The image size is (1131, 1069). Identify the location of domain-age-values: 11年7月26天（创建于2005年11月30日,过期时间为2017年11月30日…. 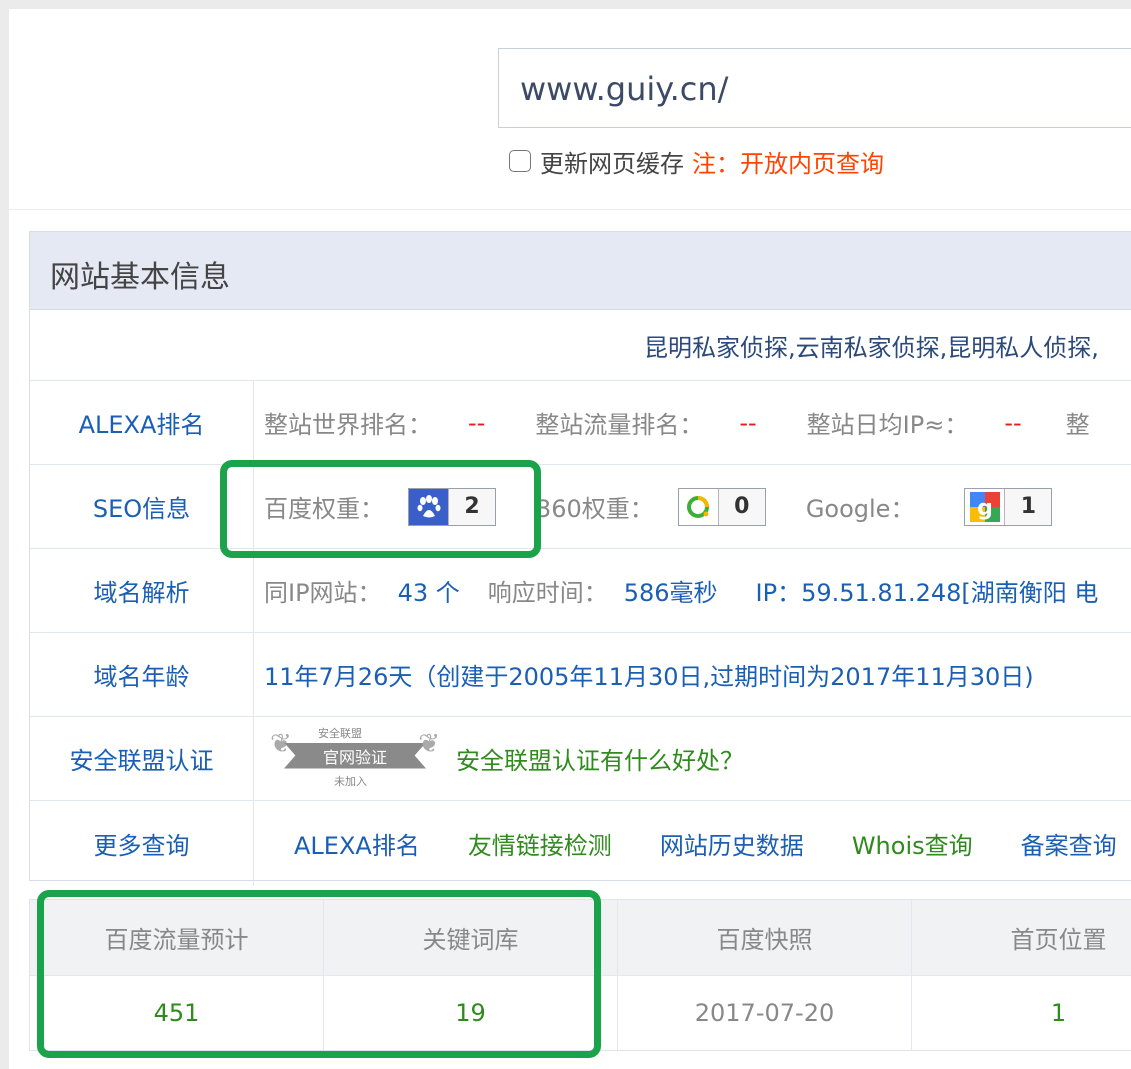
(649, 674).